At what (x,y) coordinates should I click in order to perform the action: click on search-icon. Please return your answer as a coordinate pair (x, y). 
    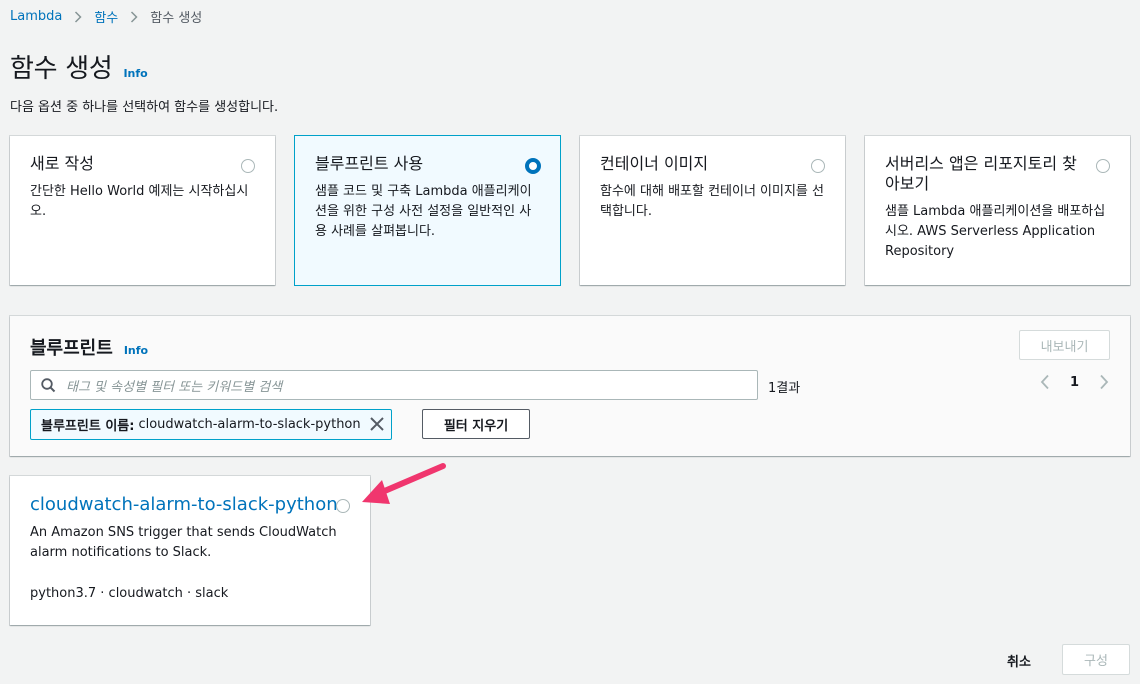
    Looking at the image, I should click on (48, 385).